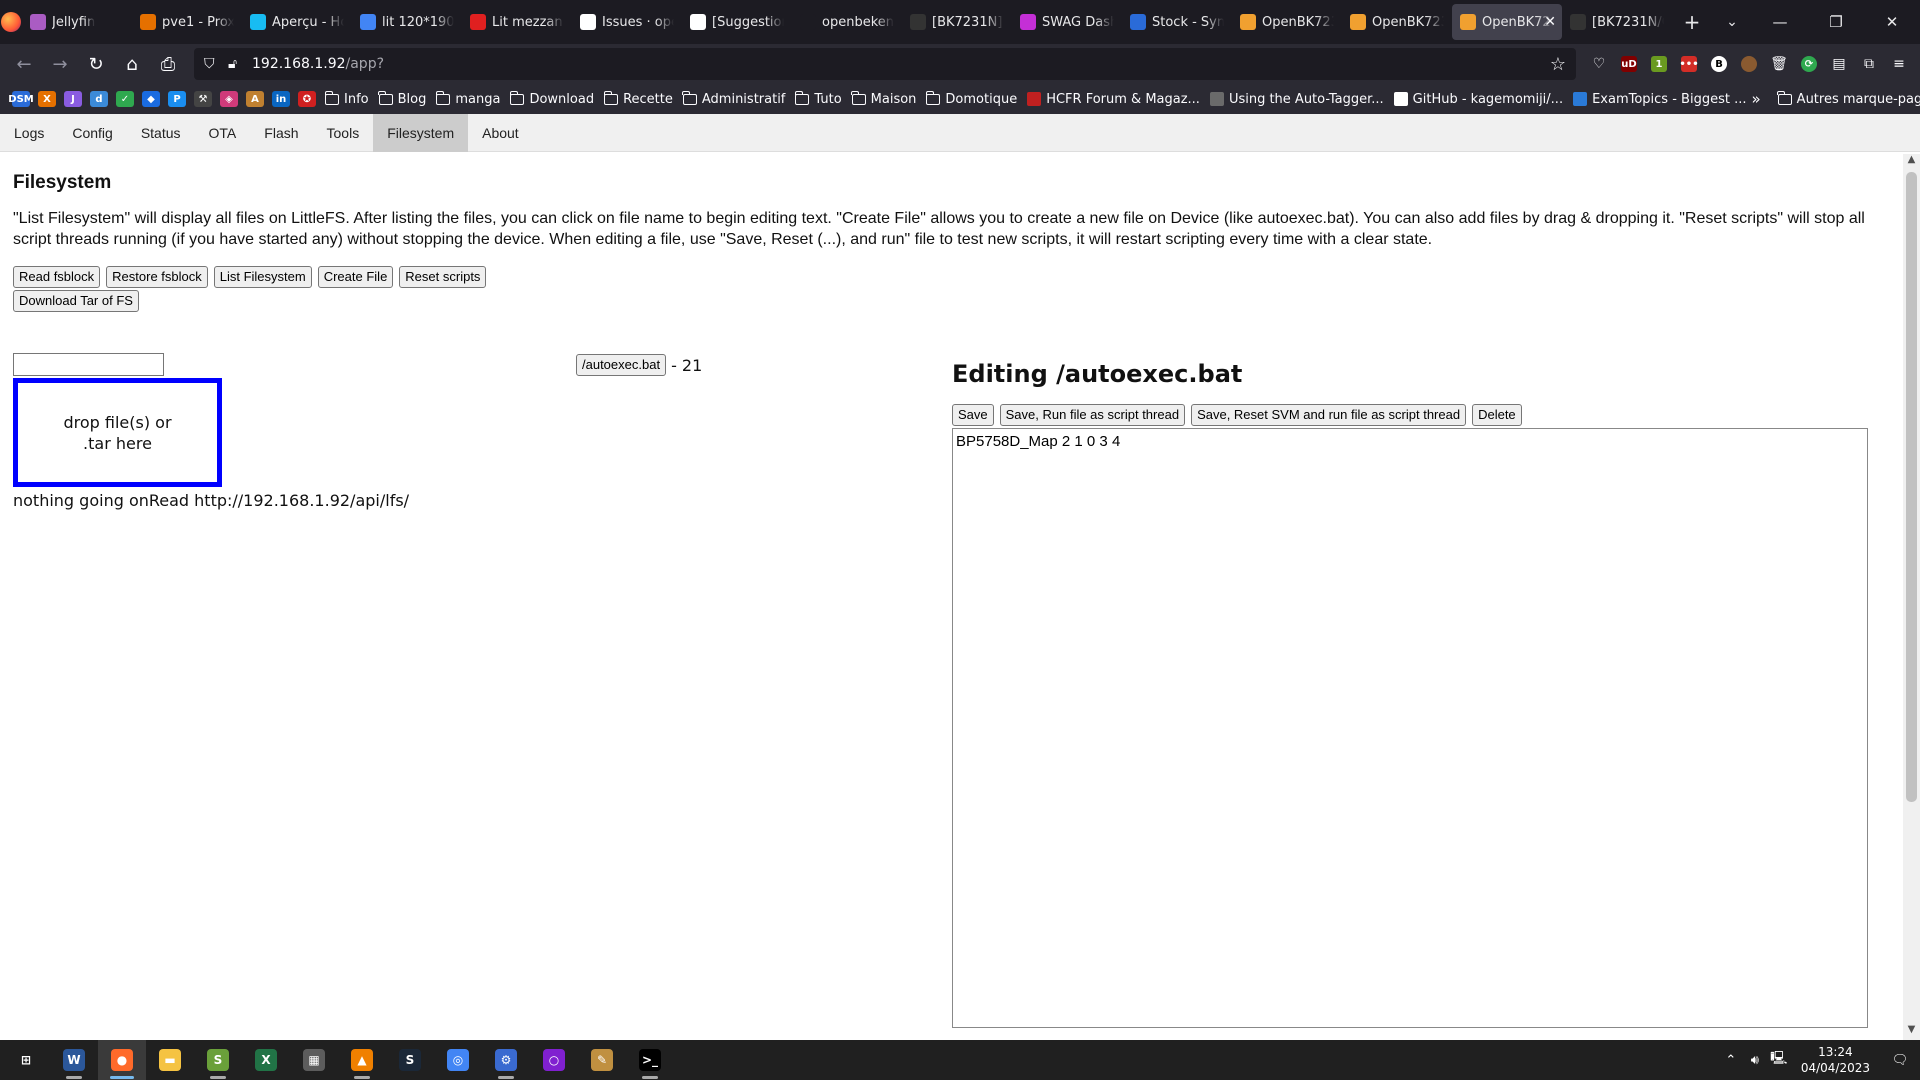 This screenshot has width=1920, height=1080. What do you see at coordinates (314, 1060) in the screenshot?
I see `calculator-taskbar-button: ▦` at bounding box center [314, 1060].